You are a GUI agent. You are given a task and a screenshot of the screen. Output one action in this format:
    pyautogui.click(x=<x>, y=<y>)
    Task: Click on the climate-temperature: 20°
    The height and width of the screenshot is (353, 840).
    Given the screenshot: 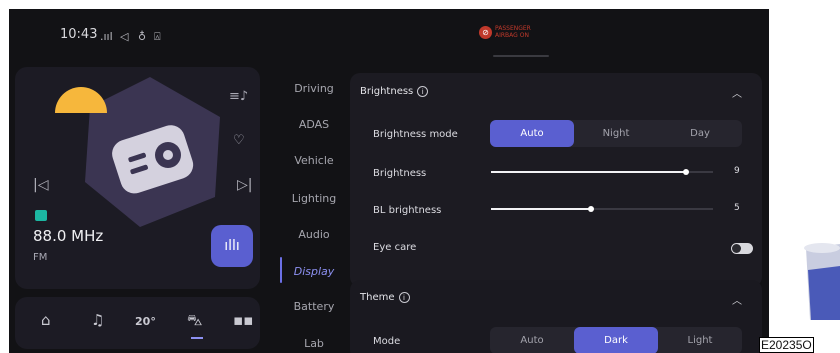 What is the action you would take?
    pyautogui.click(x=145, y=321)
    